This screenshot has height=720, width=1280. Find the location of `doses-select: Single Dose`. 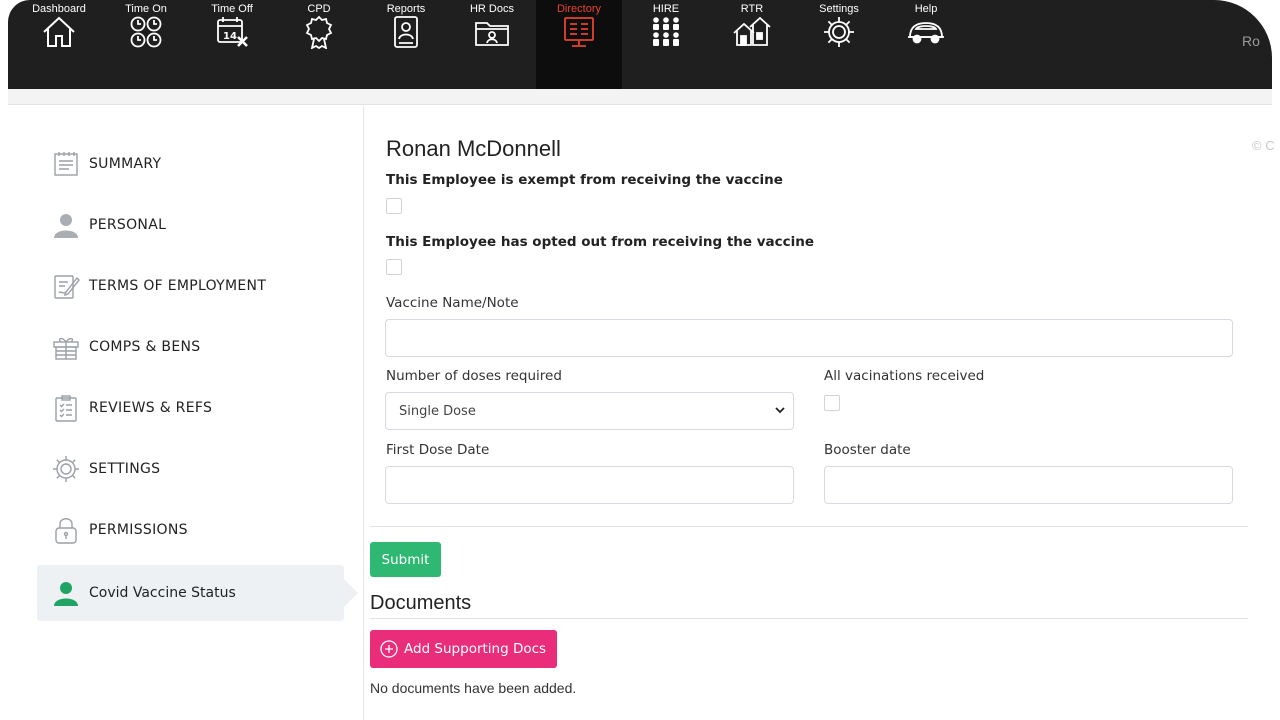

doses-select: Single Dose is located at coordinates (589, 411).